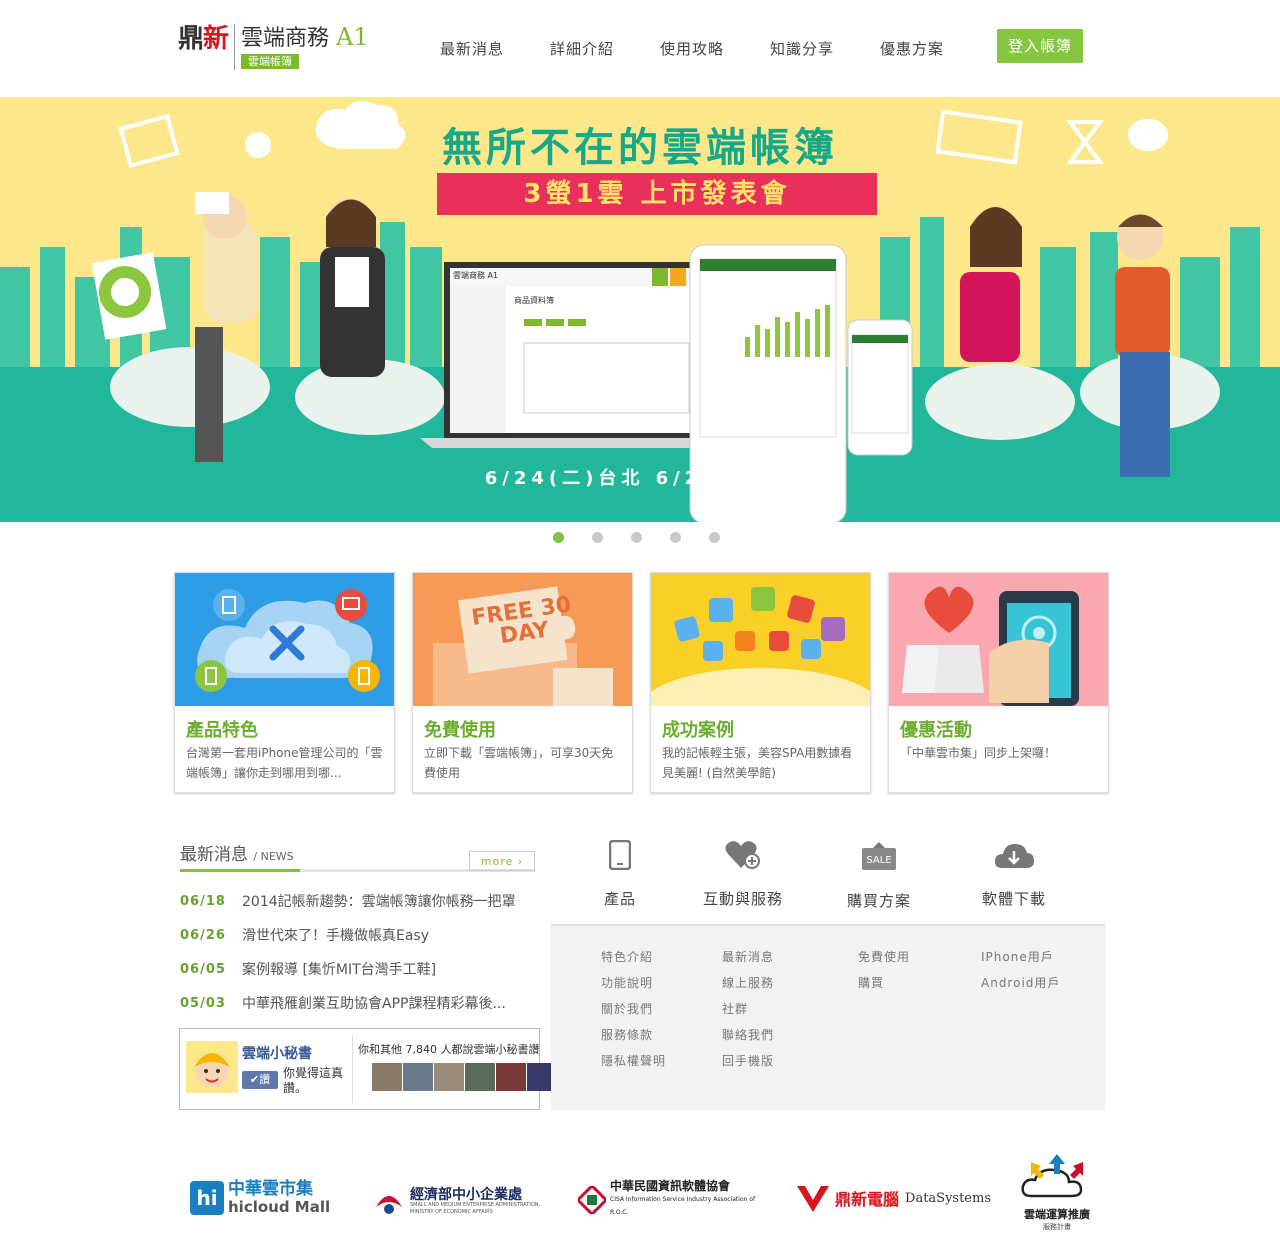 The height and width of the screenshot is (1244, 1280). Describe the element at coordinates (270, 1189) in the screenshot. I see `partner-name: 中華雲市集` at that location.